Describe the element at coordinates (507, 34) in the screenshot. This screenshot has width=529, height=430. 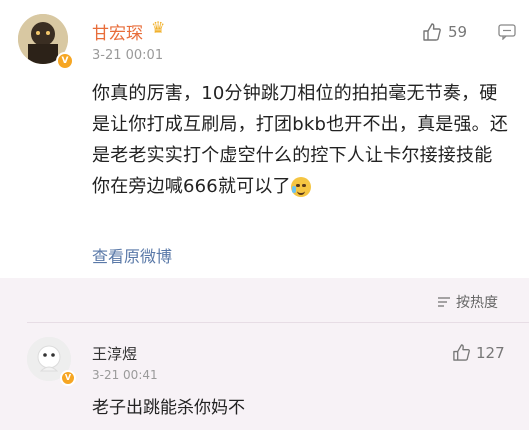
I see `reply-icon` at that location.